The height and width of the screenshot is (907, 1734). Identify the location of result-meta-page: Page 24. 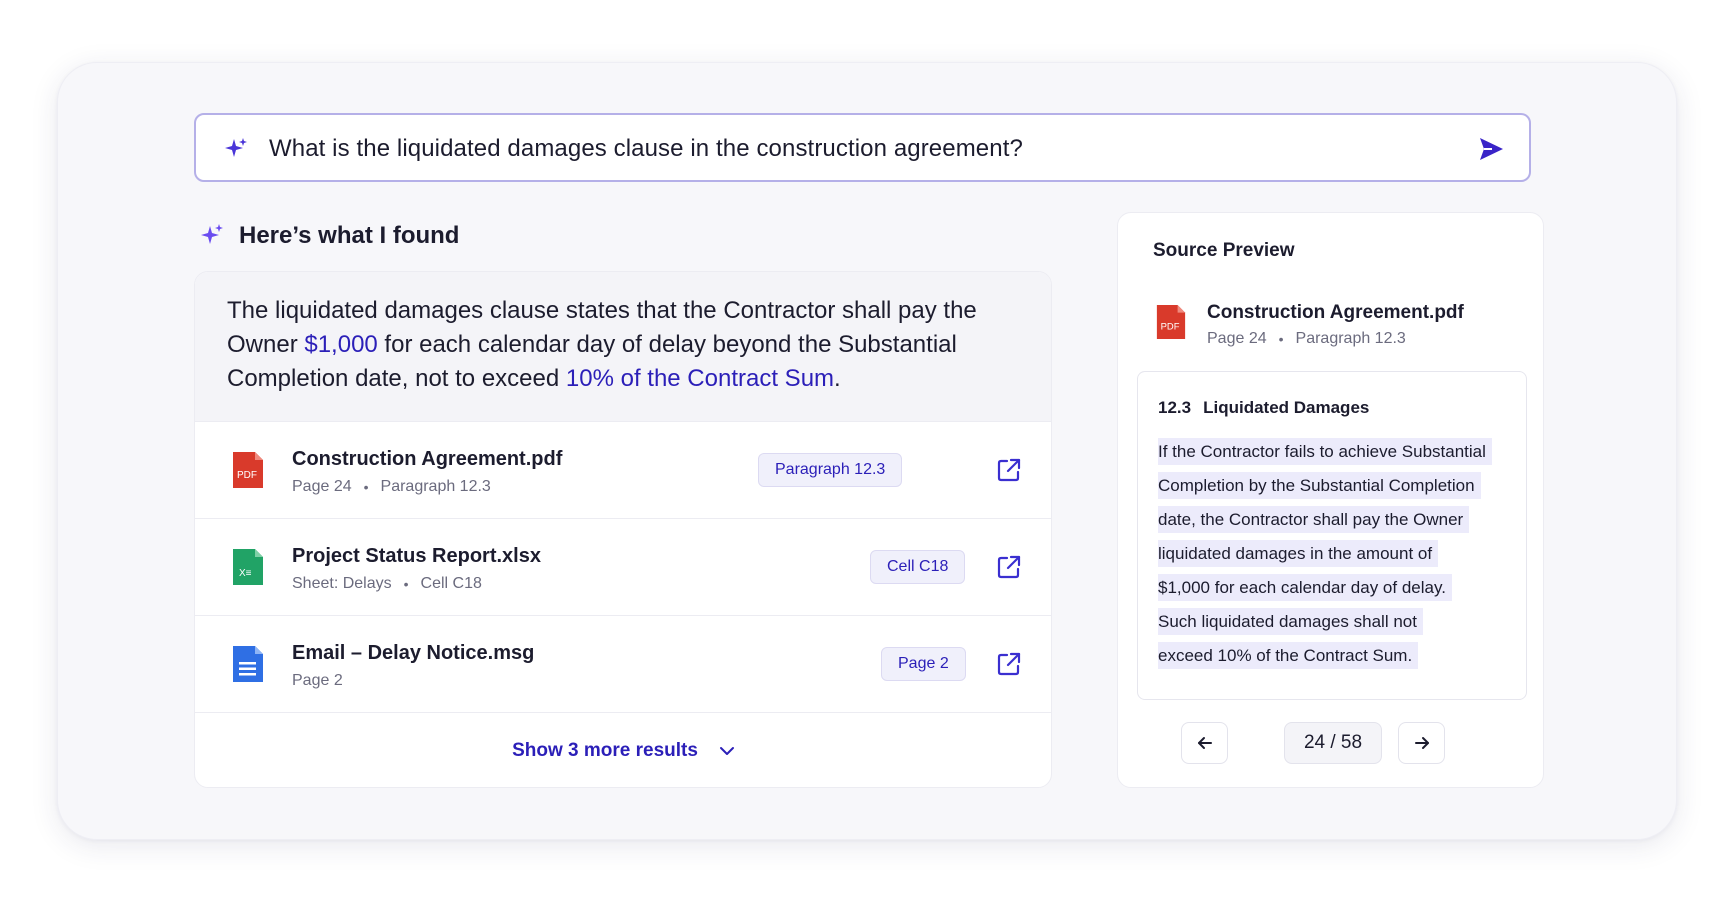
(322, 486).